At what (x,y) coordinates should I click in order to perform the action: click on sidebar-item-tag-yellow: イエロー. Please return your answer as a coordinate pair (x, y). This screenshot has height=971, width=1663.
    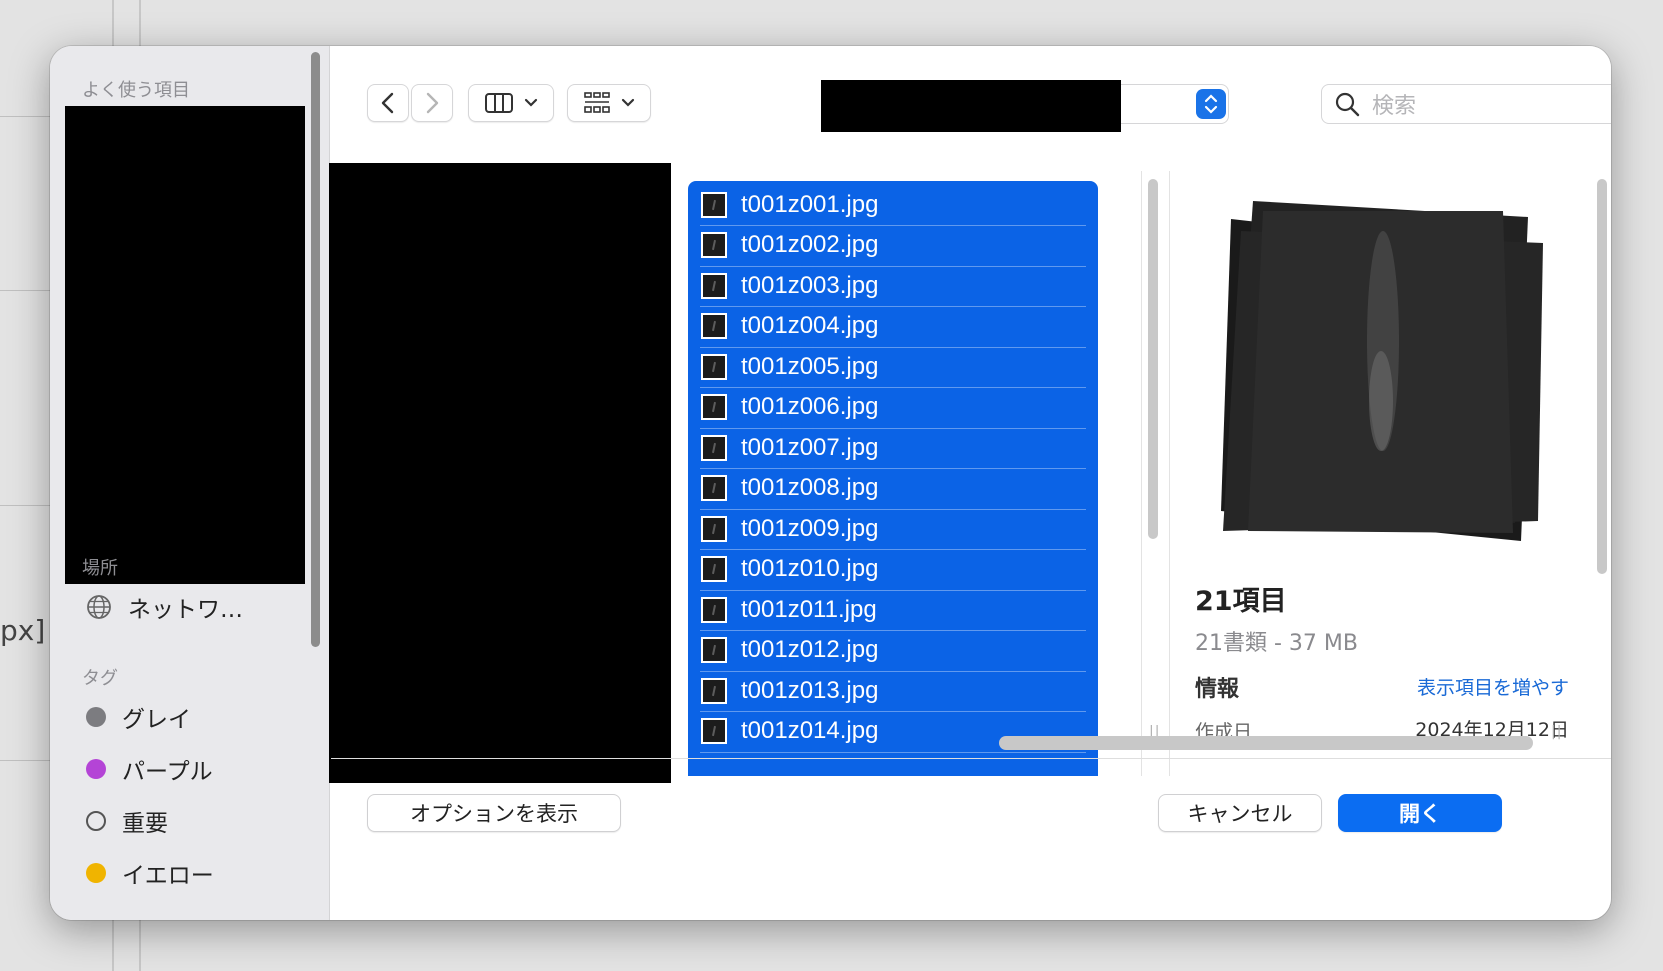
    Looking at the image, I should click on (150, 873).